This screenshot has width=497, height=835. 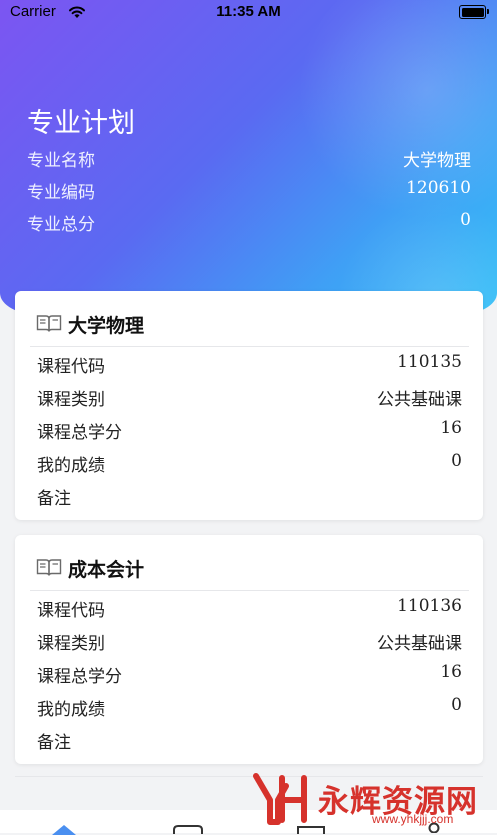 I want to click on page-title: 专业计划, so click(x=81, y=123).